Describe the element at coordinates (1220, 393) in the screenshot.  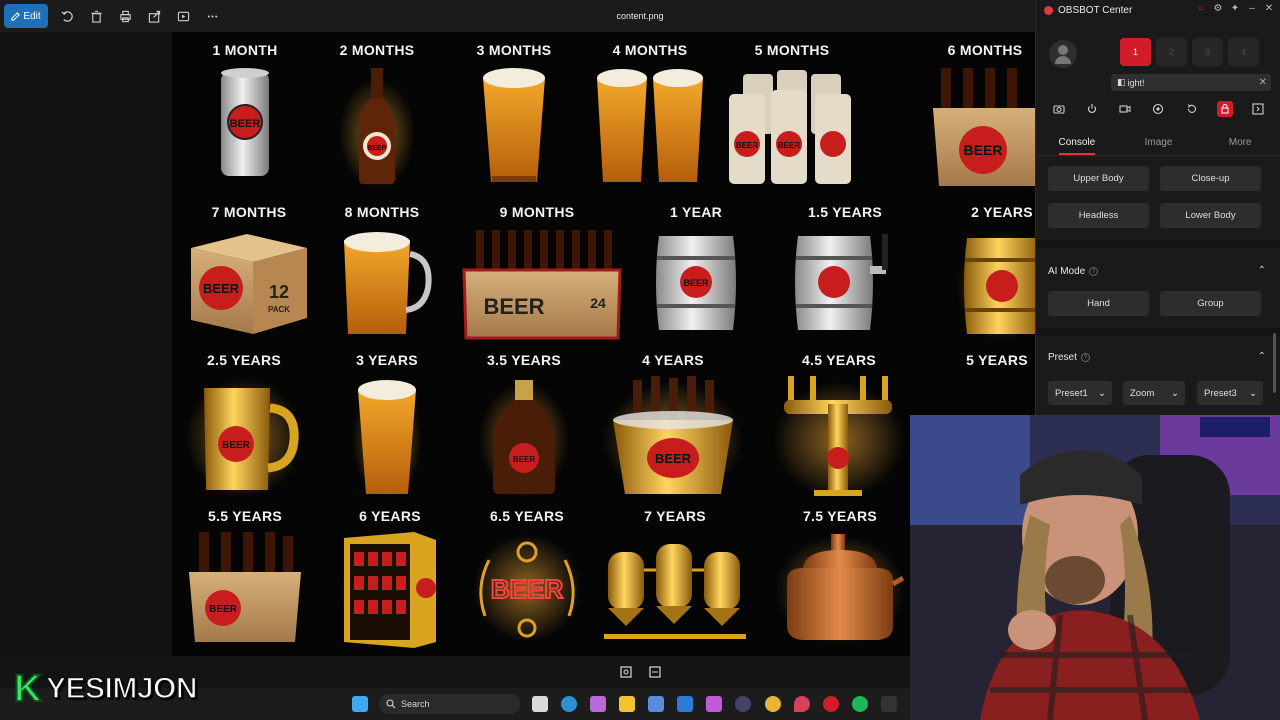
I see `preset-label: Preset3` at that location.